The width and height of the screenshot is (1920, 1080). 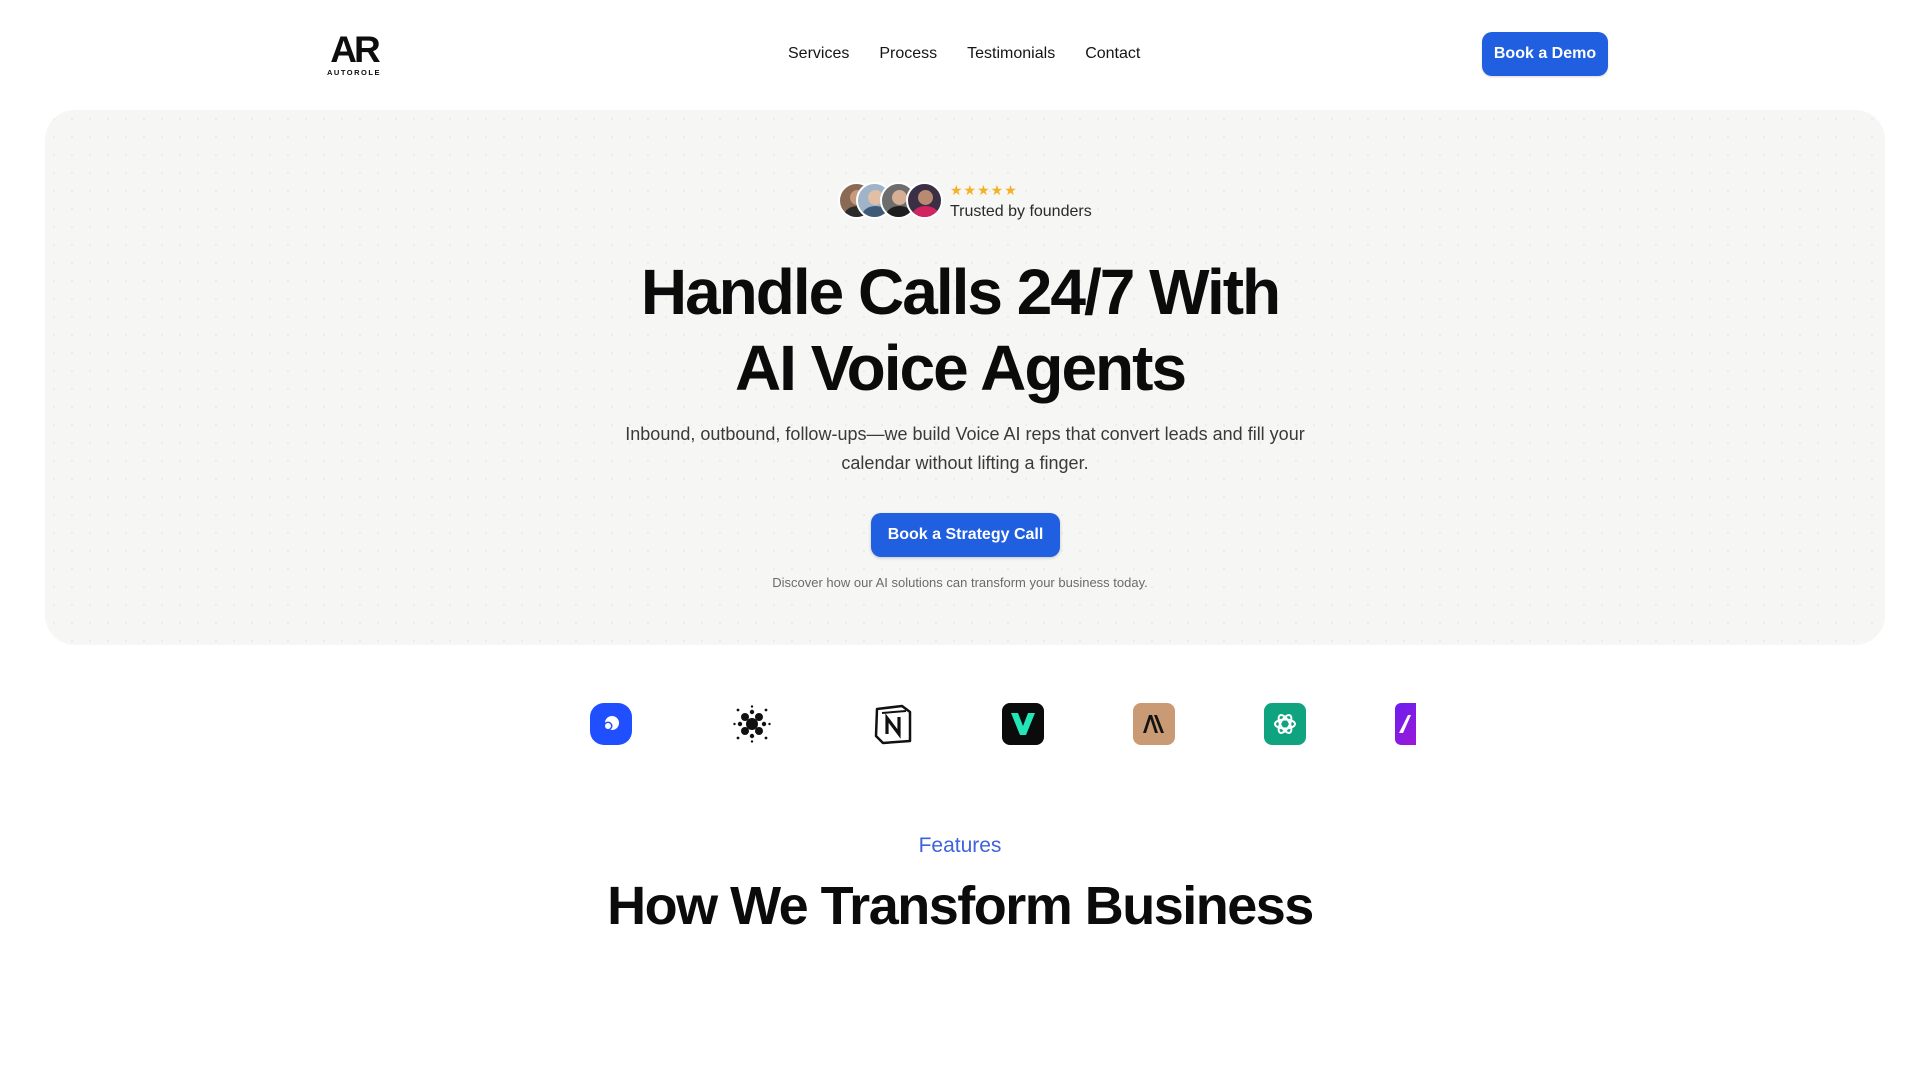 I want to click on features-title: How We Transform Business, so click(x=960, y=906).